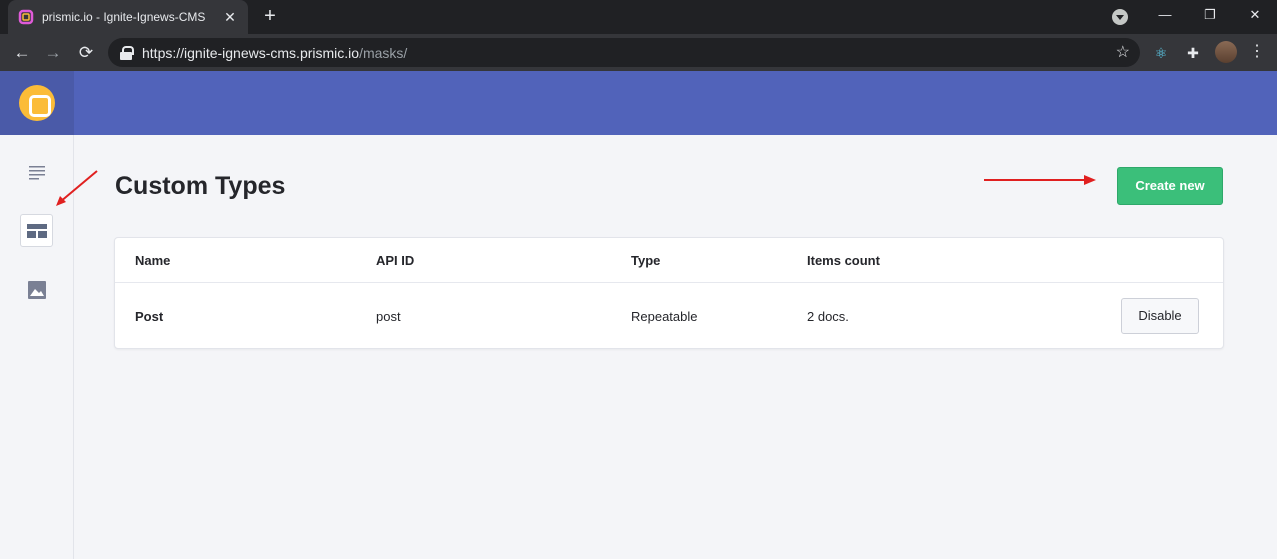 The image size is (1277, 559). I want to click on prismic-logo, so click(37, 103).